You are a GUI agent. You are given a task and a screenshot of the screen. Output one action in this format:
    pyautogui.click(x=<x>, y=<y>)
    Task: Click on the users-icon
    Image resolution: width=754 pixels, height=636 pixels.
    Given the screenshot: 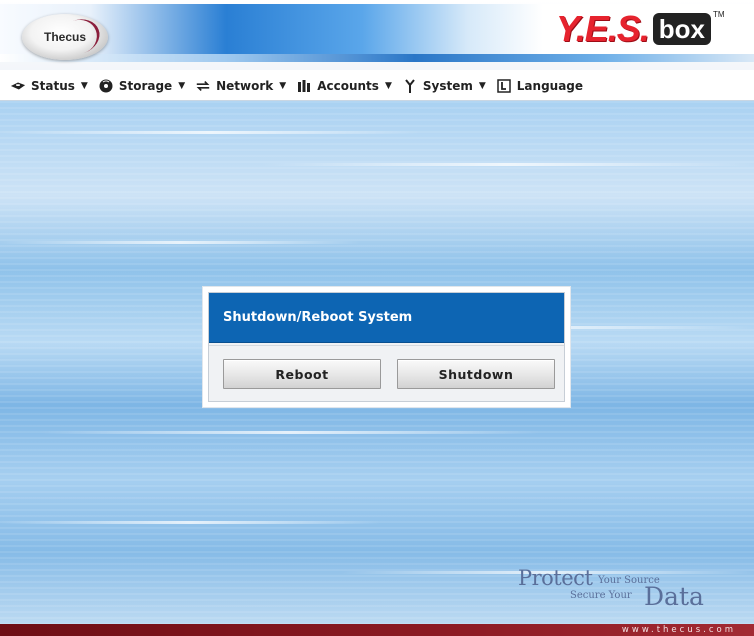 What is the action you would take?
    pyautogui.click(x=304, y=86)
    